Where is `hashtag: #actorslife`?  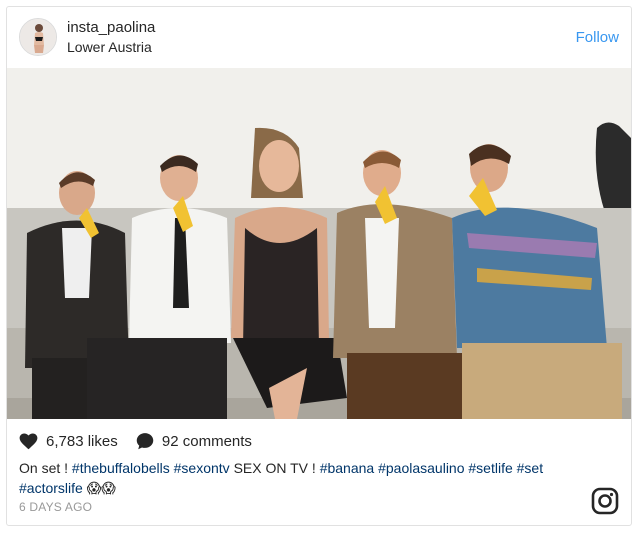
hashtag: #actorslife is located at coordinates (51, 488).